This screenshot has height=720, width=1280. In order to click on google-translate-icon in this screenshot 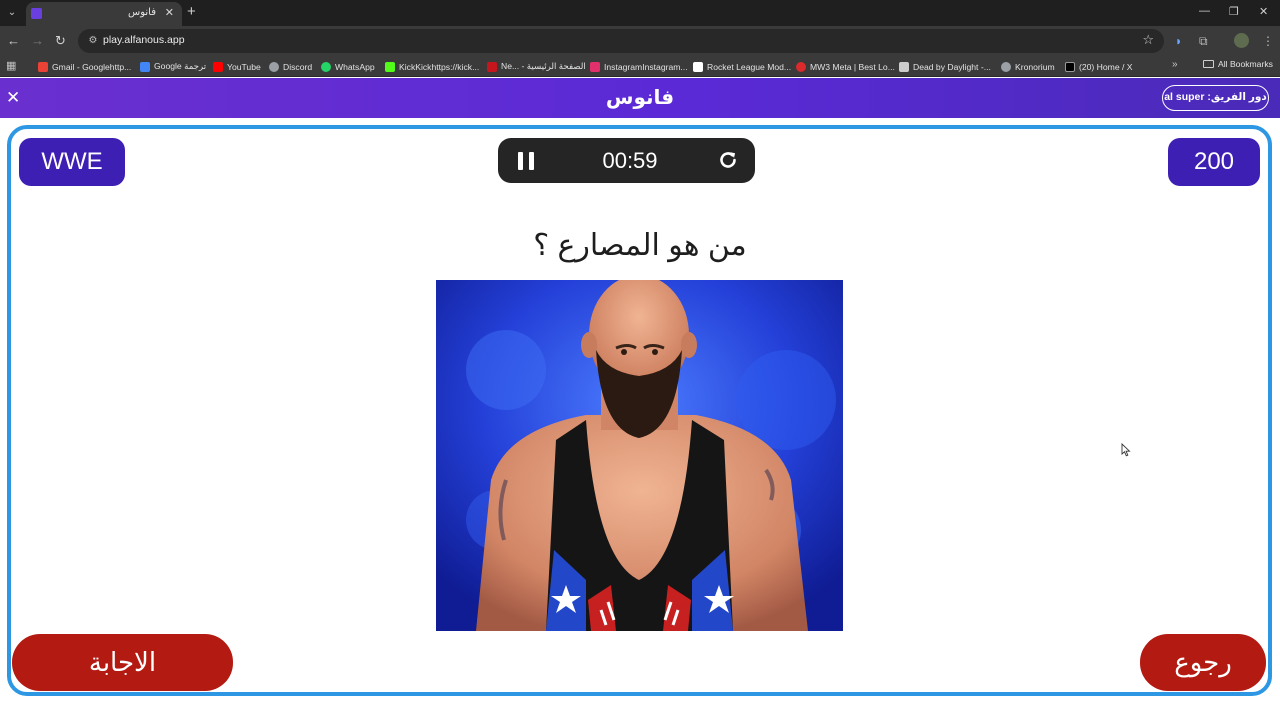, I will do `click(145, 66)`.